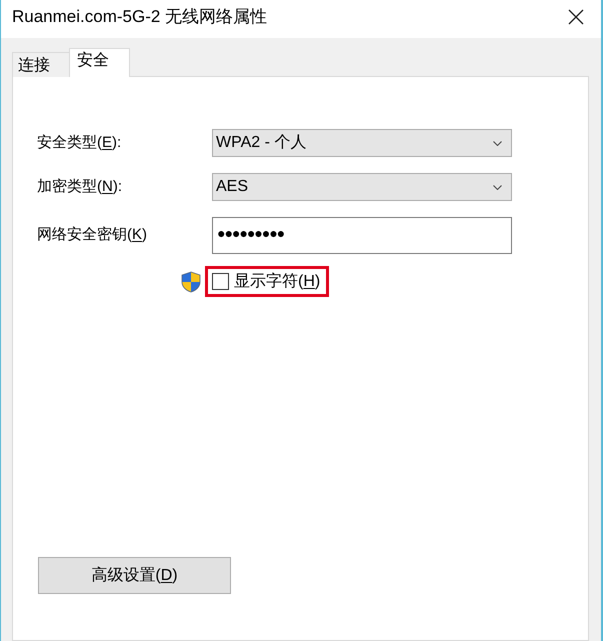 This screenshot has height=641, width=603. I want to click on advanced-settings-button: 高级设置(D), so click(134, 575).